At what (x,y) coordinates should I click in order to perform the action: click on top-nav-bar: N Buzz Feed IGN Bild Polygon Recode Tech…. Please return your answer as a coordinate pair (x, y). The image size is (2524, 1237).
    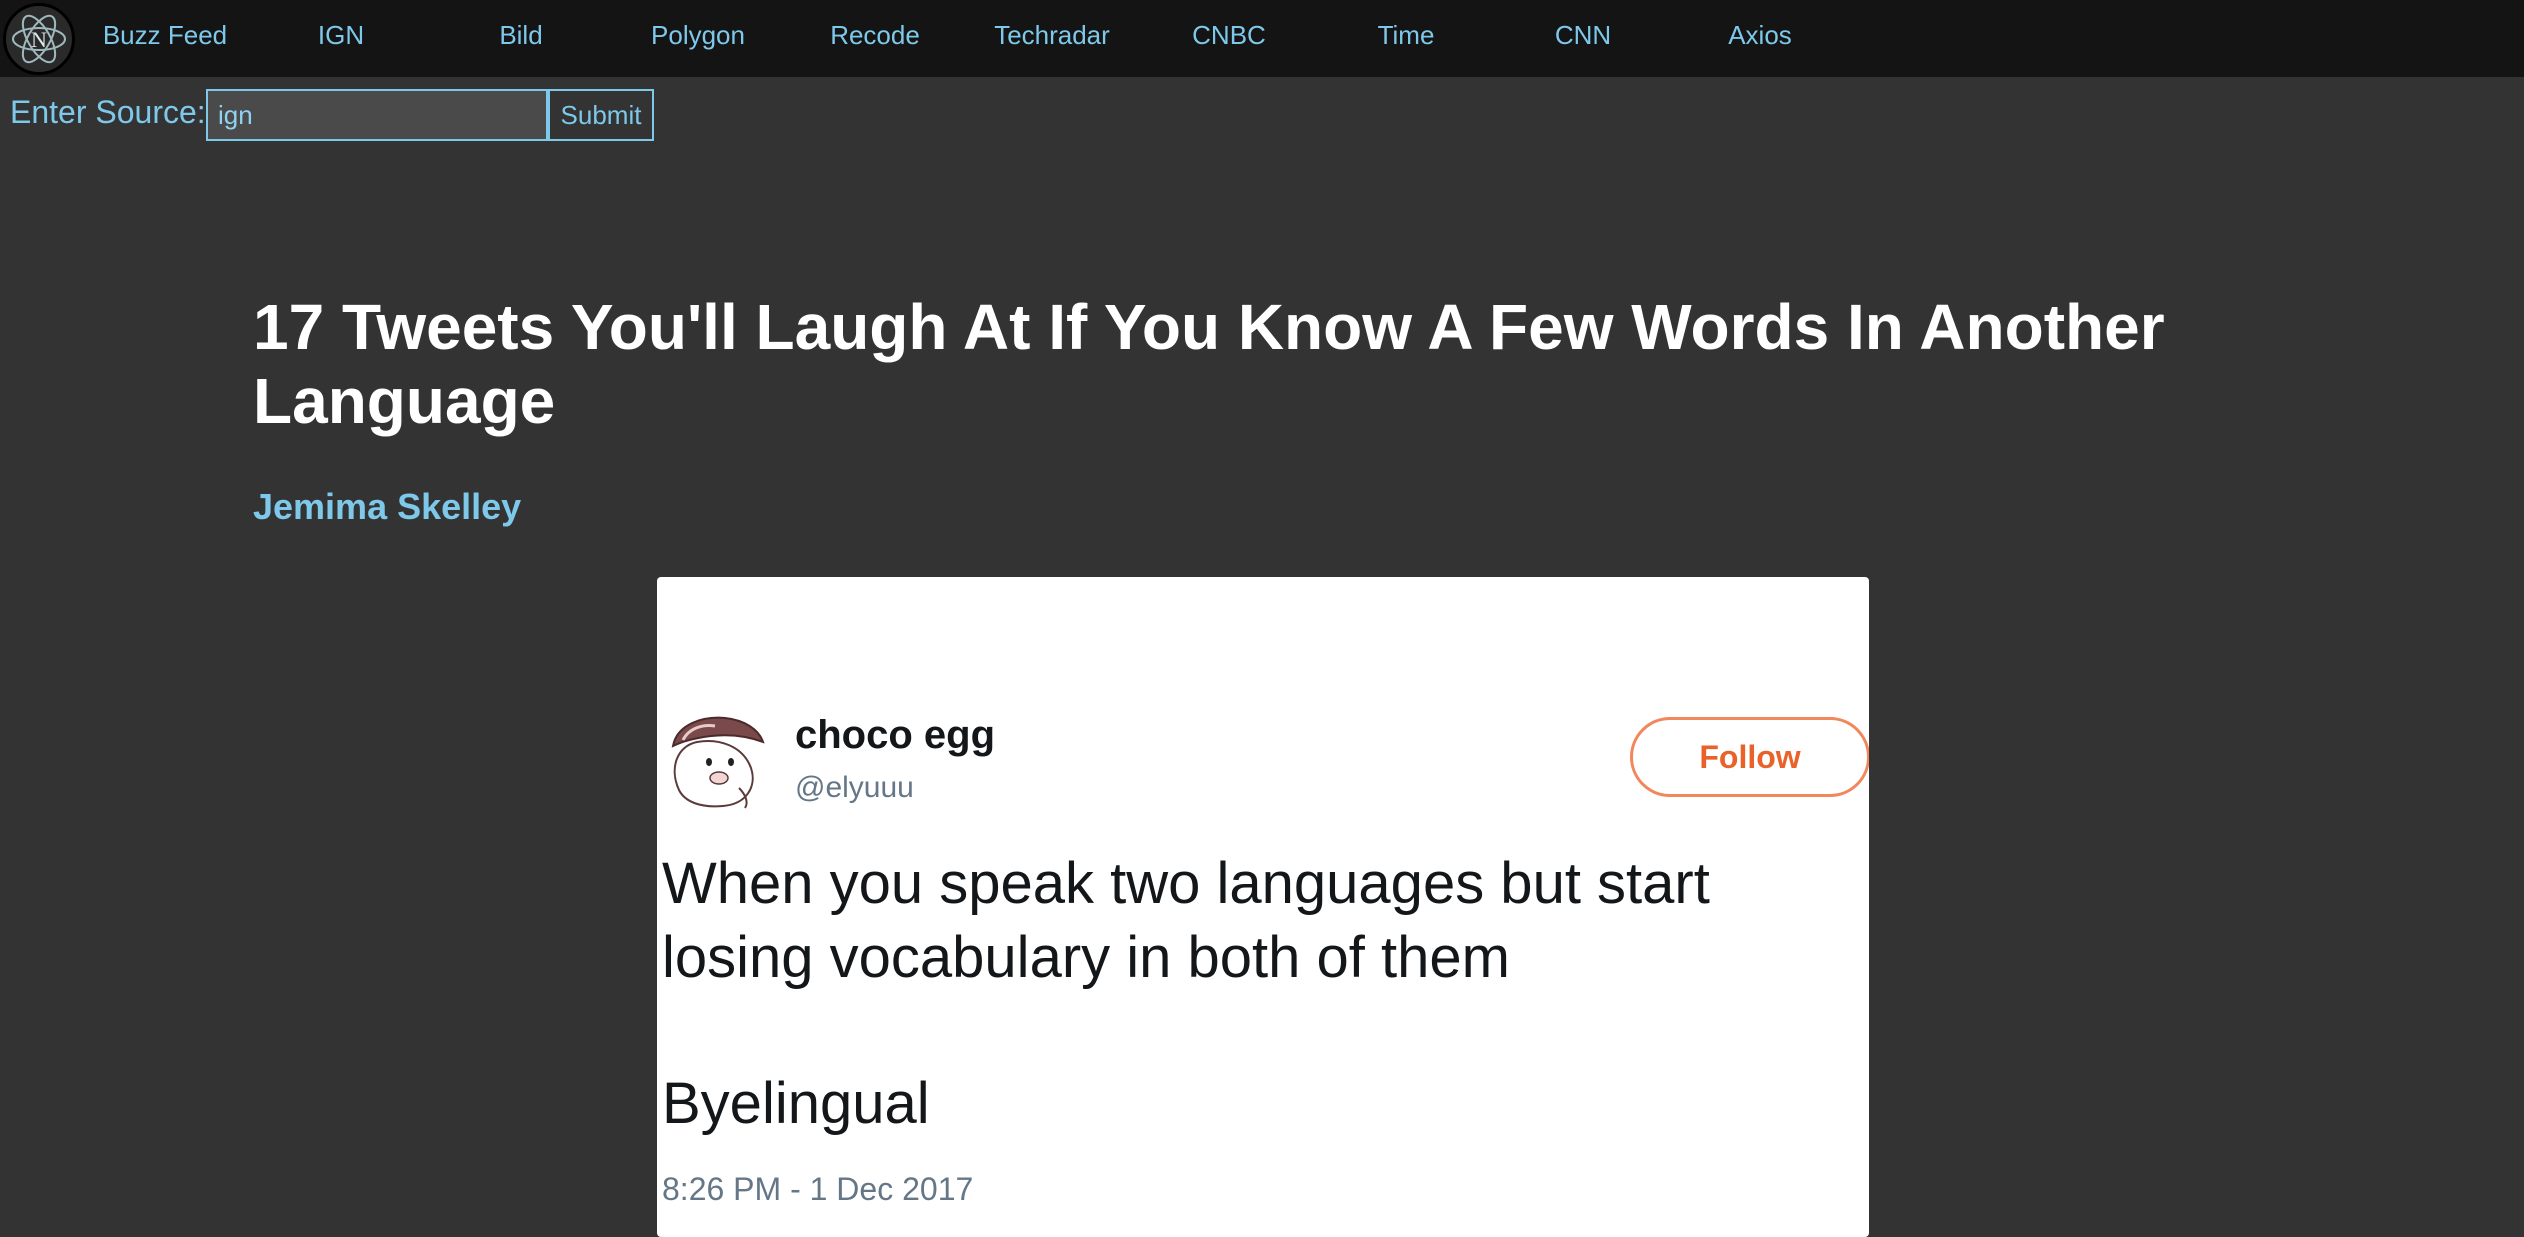
    Looking at the image, I should click on (1262, 38).